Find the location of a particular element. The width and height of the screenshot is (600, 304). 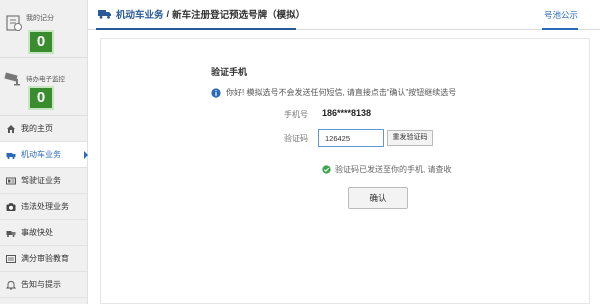

sidebar-item-label: 满分审验教育 is located at coordinates (45, 258).